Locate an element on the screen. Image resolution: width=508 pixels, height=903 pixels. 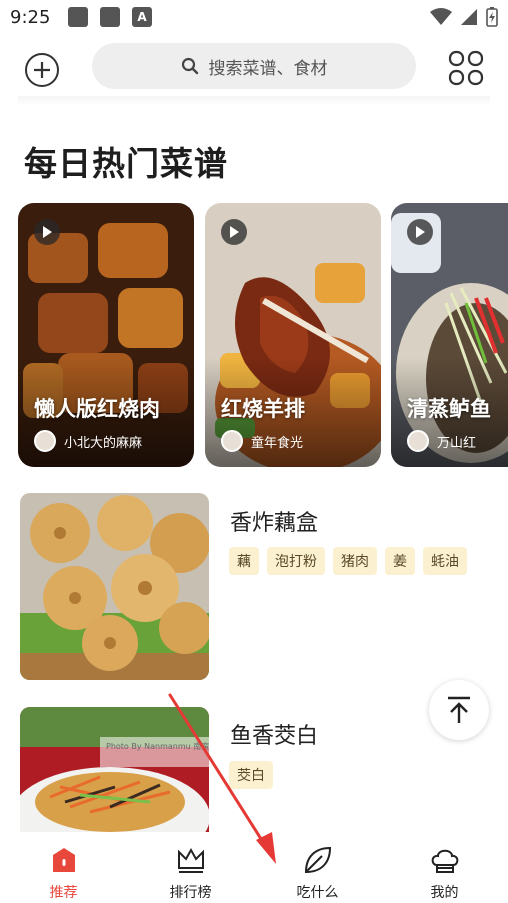
photo-watermark: Photo By Nanmanmu 南蛮妹 is located at coordinates (157, 746).